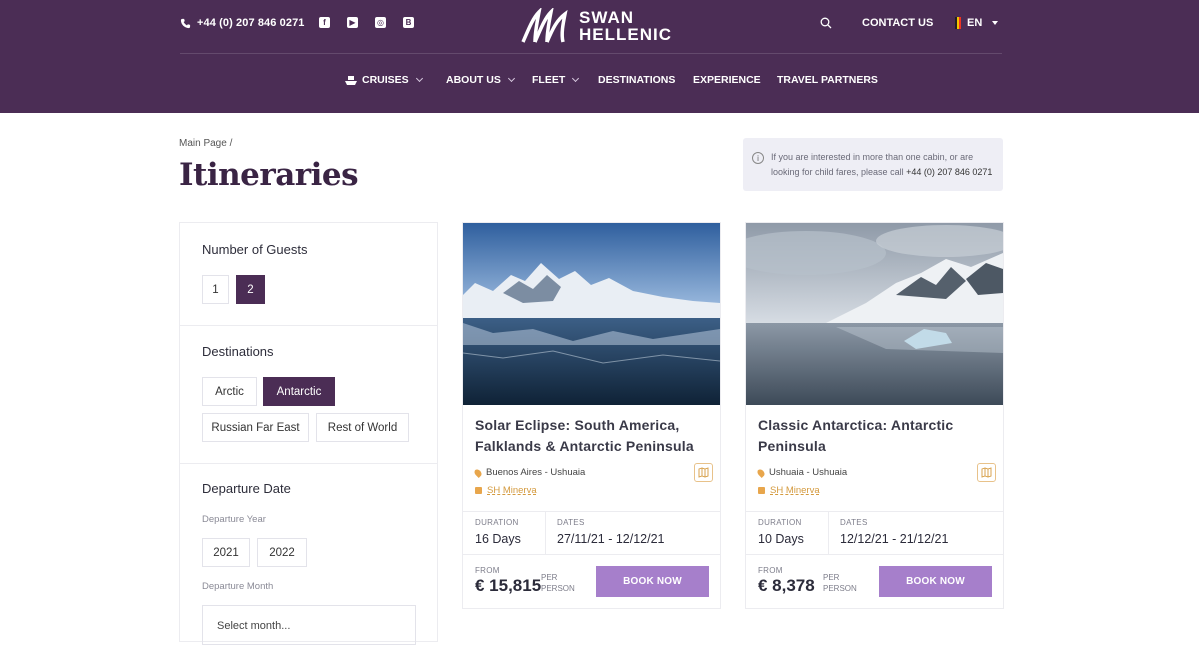  What do you see at coordinates (238, 586) in the screenshot?
I see `departure-month-label: Departure Month` at bounding box center [238, 586].